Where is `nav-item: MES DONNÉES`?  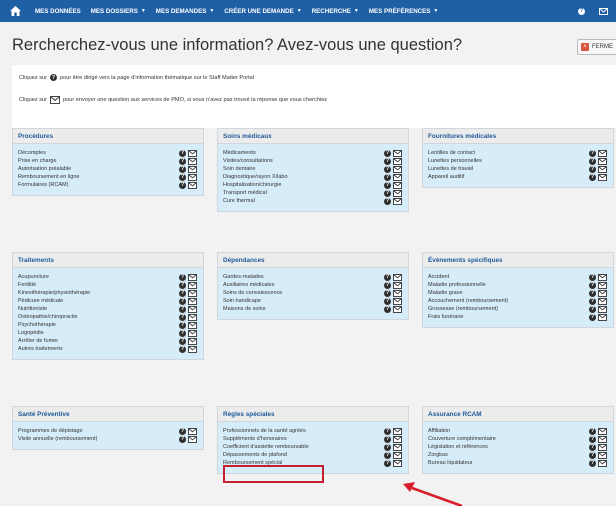 nav-item: MES DONNÉES is located at coordinates (58, 11).